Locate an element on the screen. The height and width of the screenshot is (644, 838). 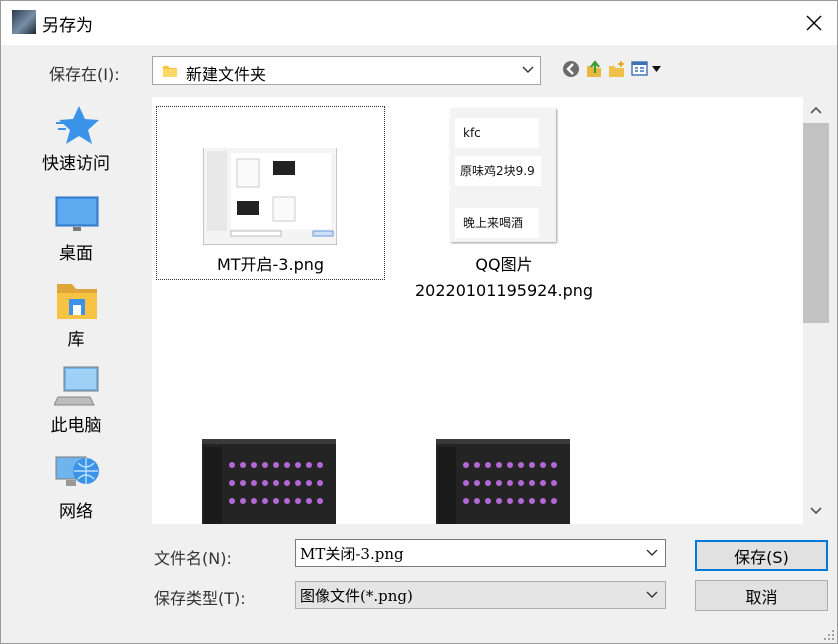
place-label: 网络 is located at coordinates (76, 512).